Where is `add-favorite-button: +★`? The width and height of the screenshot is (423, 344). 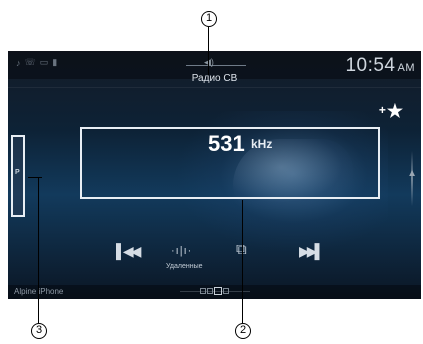
add-favorite-button: +★ is located at coordinates (391, 111).